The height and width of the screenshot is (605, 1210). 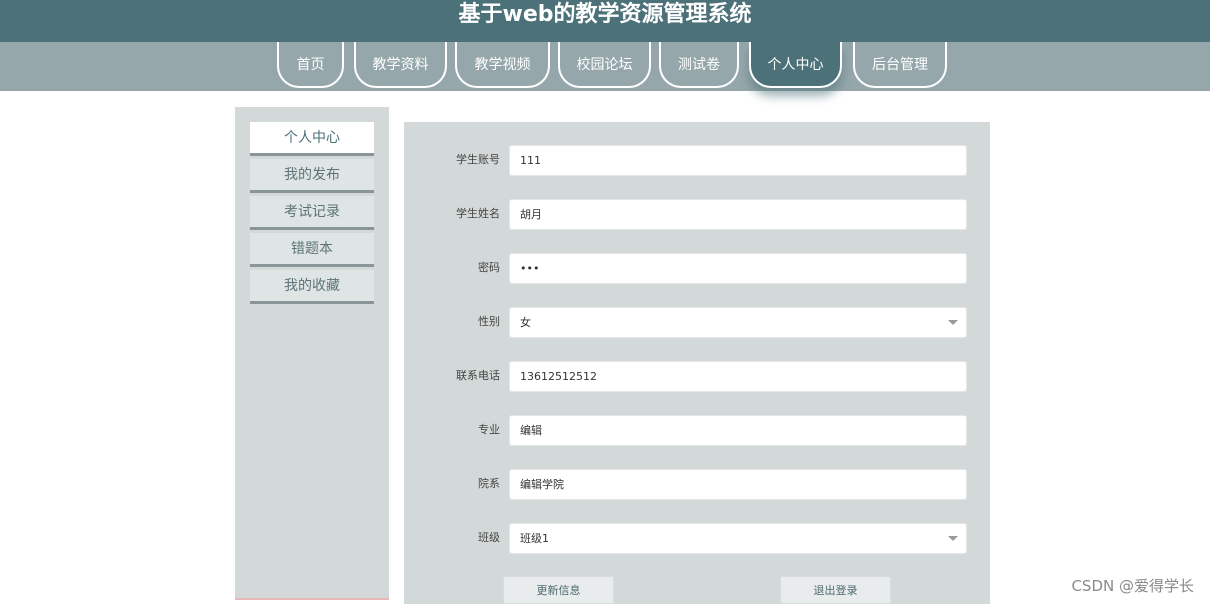 I want to click on sidebar-item-my-posts: 我的发布, so click(x=312, y=176).